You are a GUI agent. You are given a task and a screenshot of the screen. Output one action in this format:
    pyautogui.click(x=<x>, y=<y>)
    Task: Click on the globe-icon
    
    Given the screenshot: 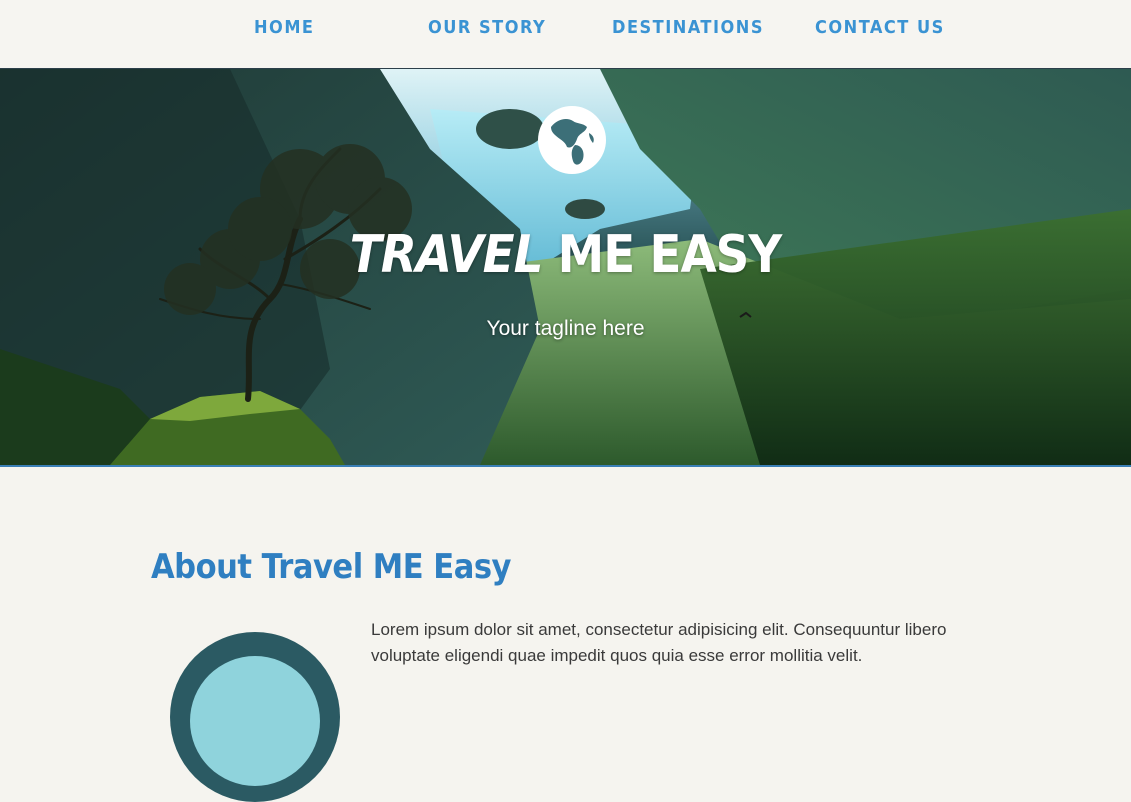 What is the action you would take?
    pyautogui.click(x=572, y=140)
    